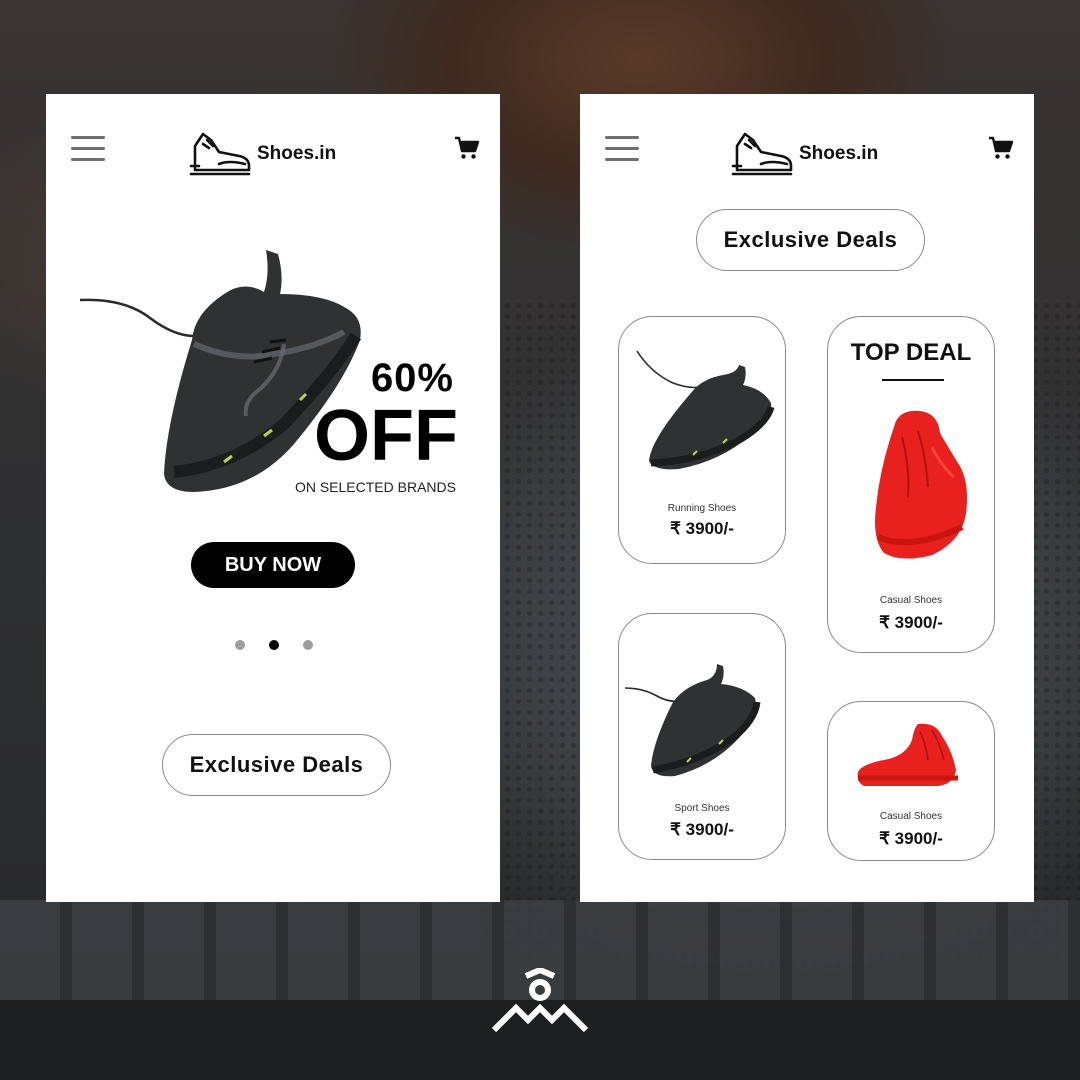 This screenshot has height=1080, width=1080. I want to click on product-card-casual: Casual Shoes ₹ 3900/-, so click(911, 781).